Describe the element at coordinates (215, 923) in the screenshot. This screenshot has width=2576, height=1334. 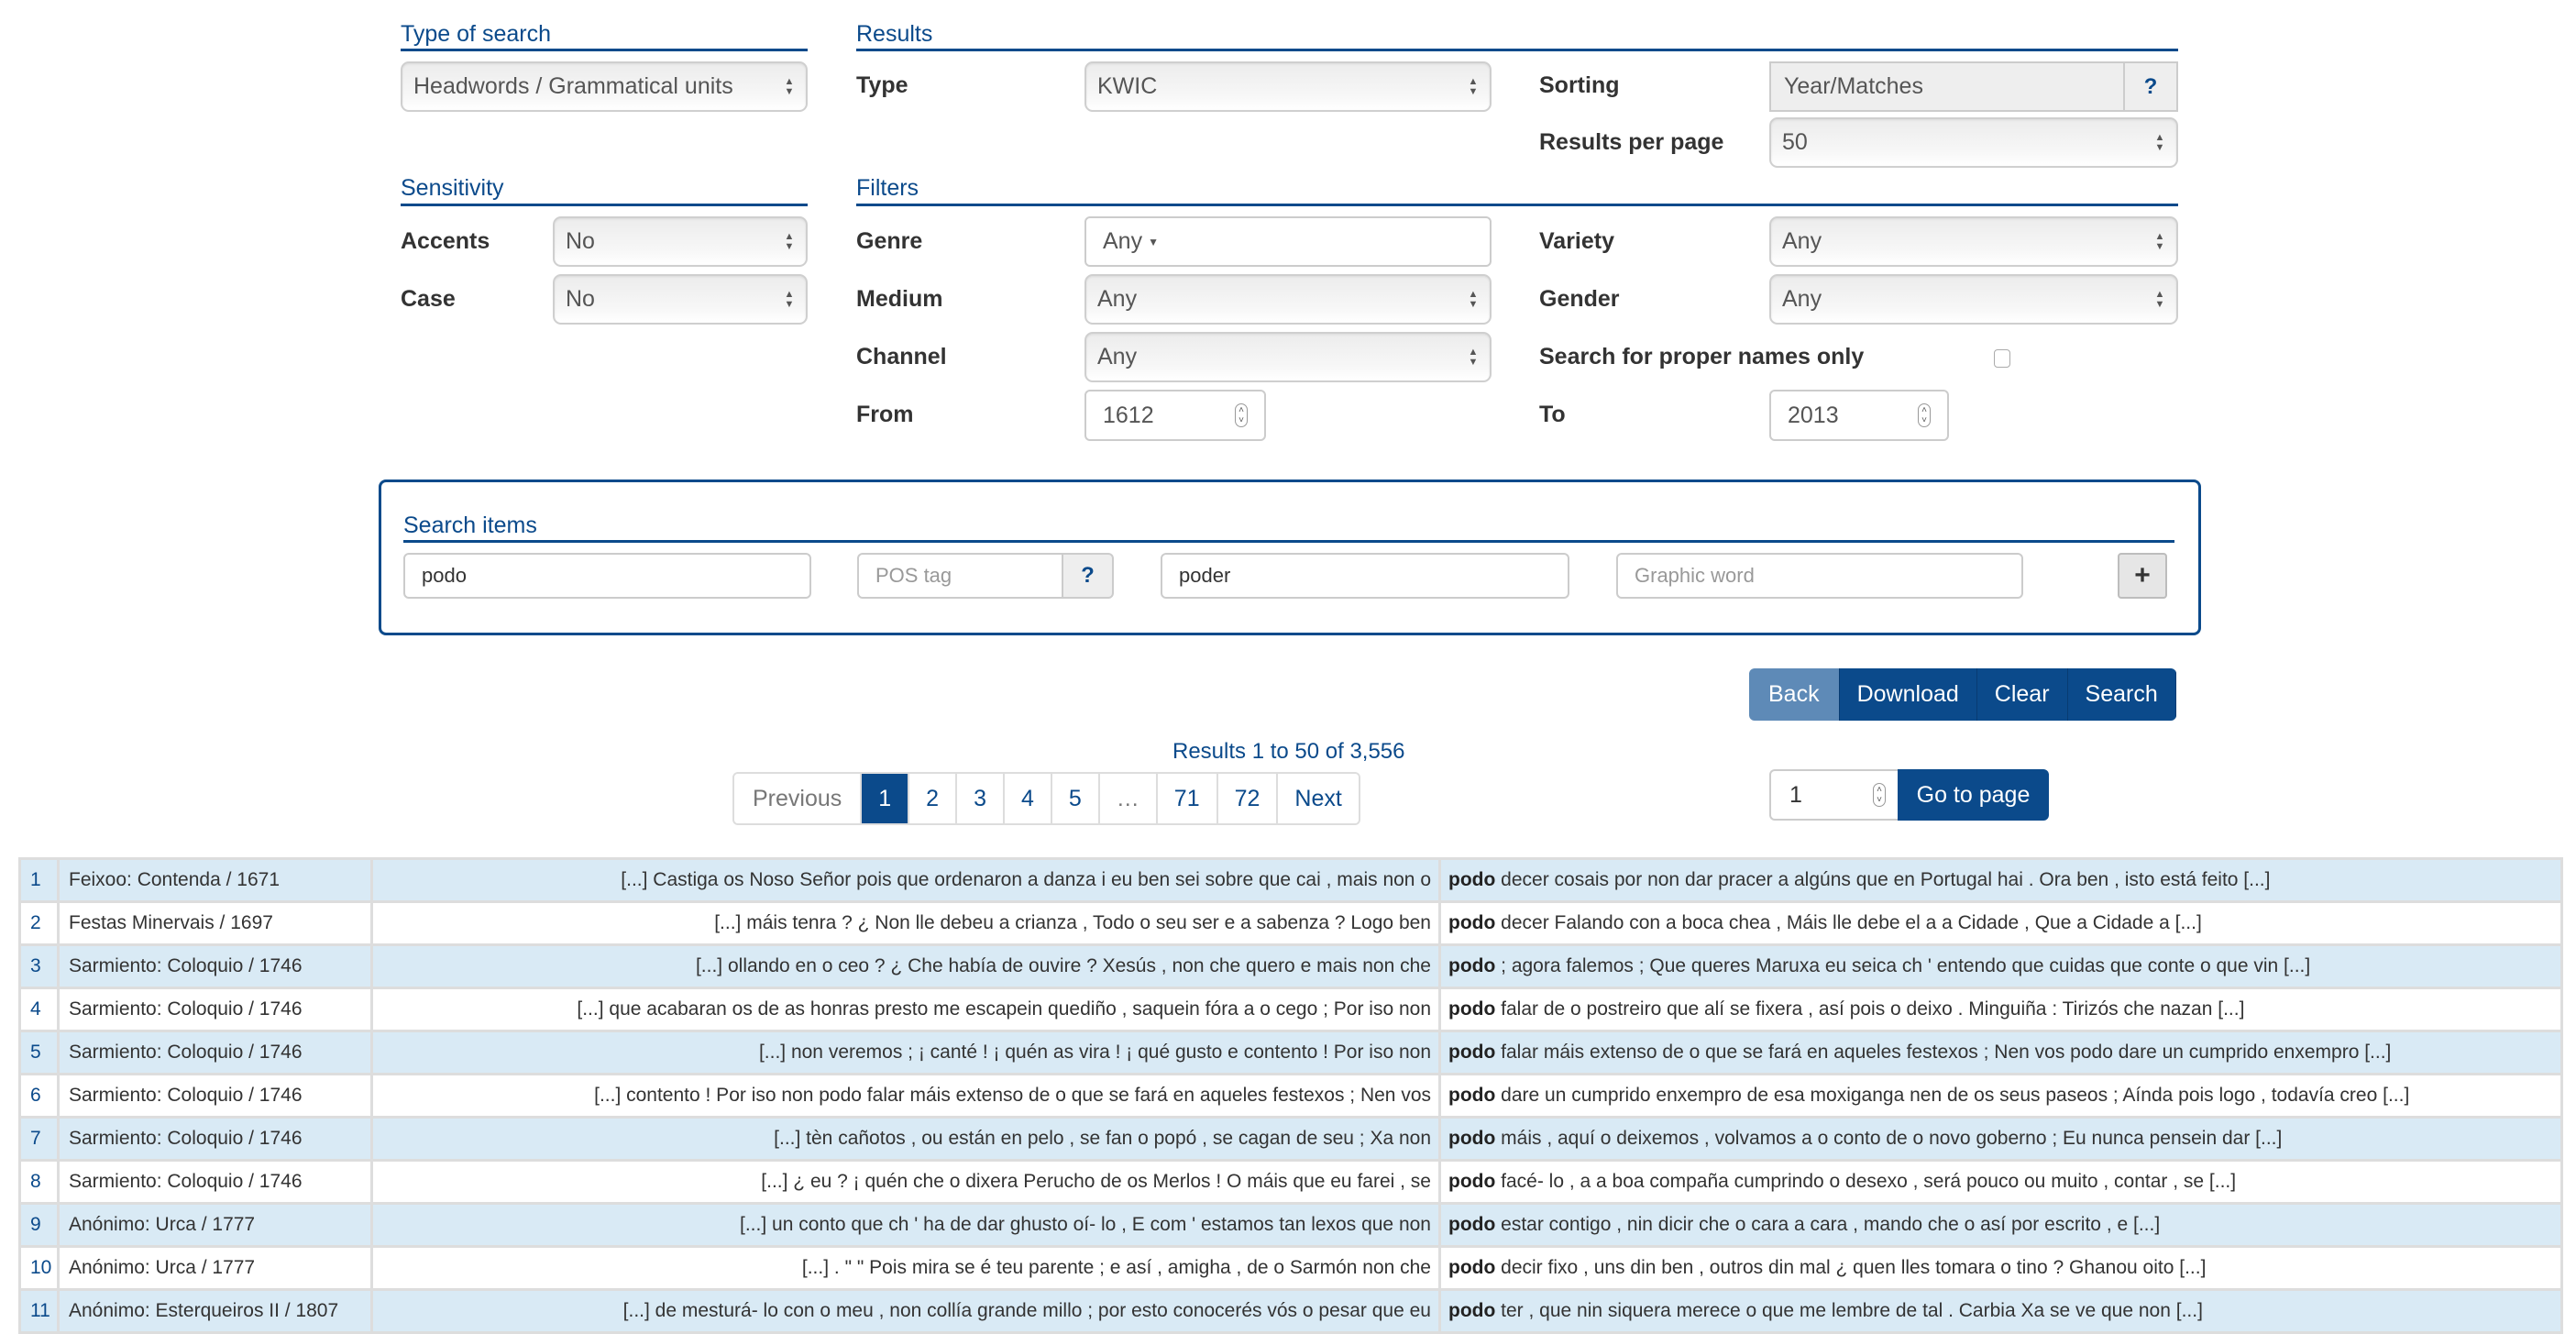
I see `result-source: Festas Minervais / 1697` at that location.